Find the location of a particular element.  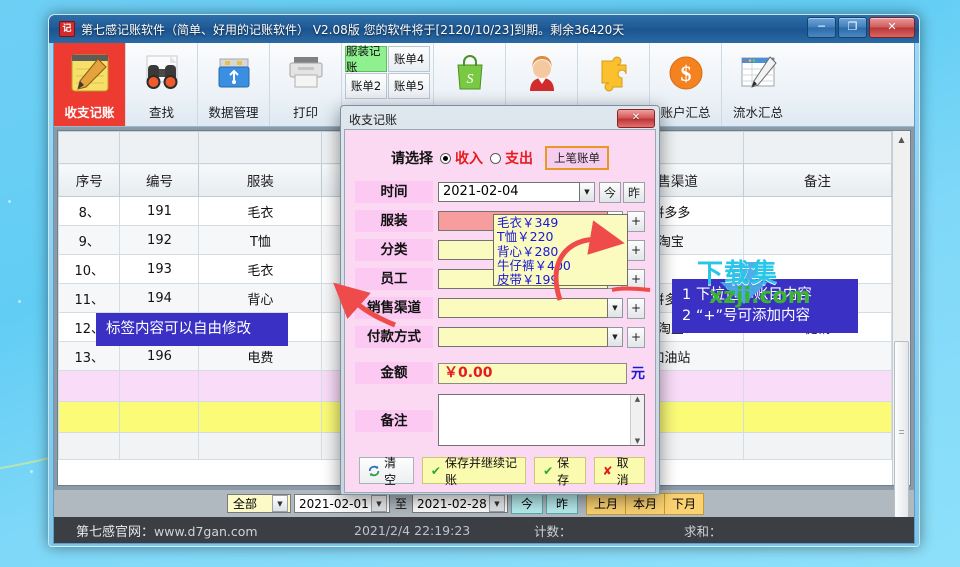

scope-select: 全部 ▼ is located at coordinates (258, 503).